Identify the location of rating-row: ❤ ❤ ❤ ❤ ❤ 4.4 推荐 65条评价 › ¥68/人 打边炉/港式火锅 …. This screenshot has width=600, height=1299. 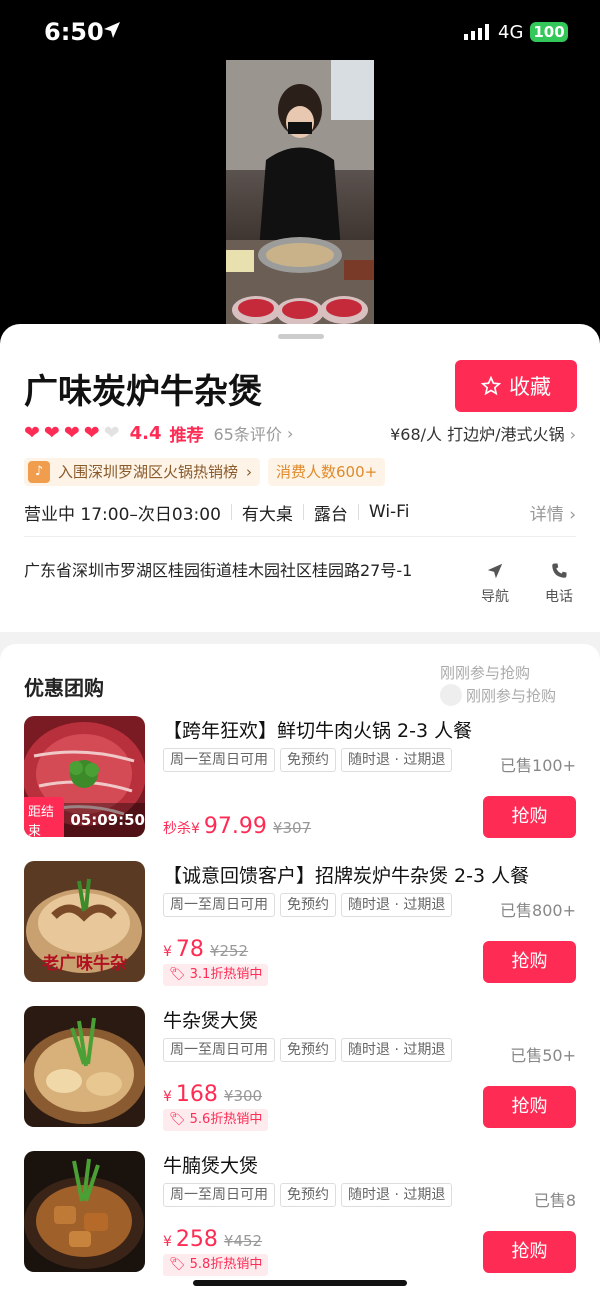
(300, 433).